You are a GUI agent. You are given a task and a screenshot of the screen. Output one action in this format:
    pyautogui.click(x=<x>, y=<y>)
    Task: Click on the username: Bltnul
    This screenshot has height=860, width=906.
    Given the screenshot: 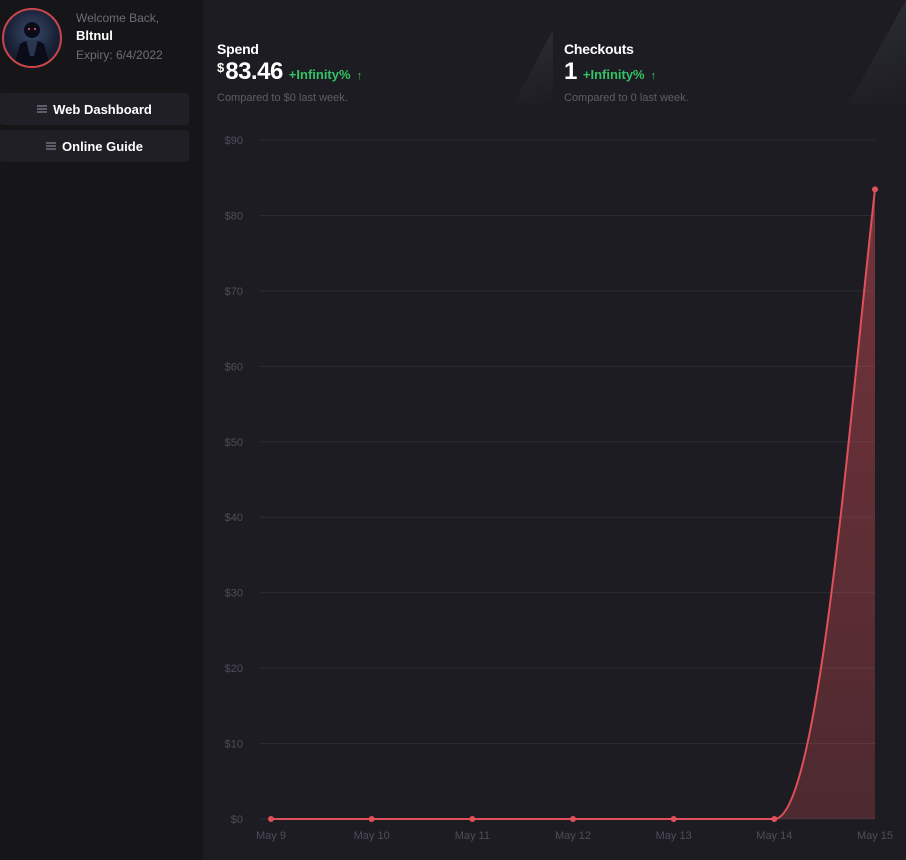 What is the action you would take?
    pyautogui.click(x=94, y=35)
    